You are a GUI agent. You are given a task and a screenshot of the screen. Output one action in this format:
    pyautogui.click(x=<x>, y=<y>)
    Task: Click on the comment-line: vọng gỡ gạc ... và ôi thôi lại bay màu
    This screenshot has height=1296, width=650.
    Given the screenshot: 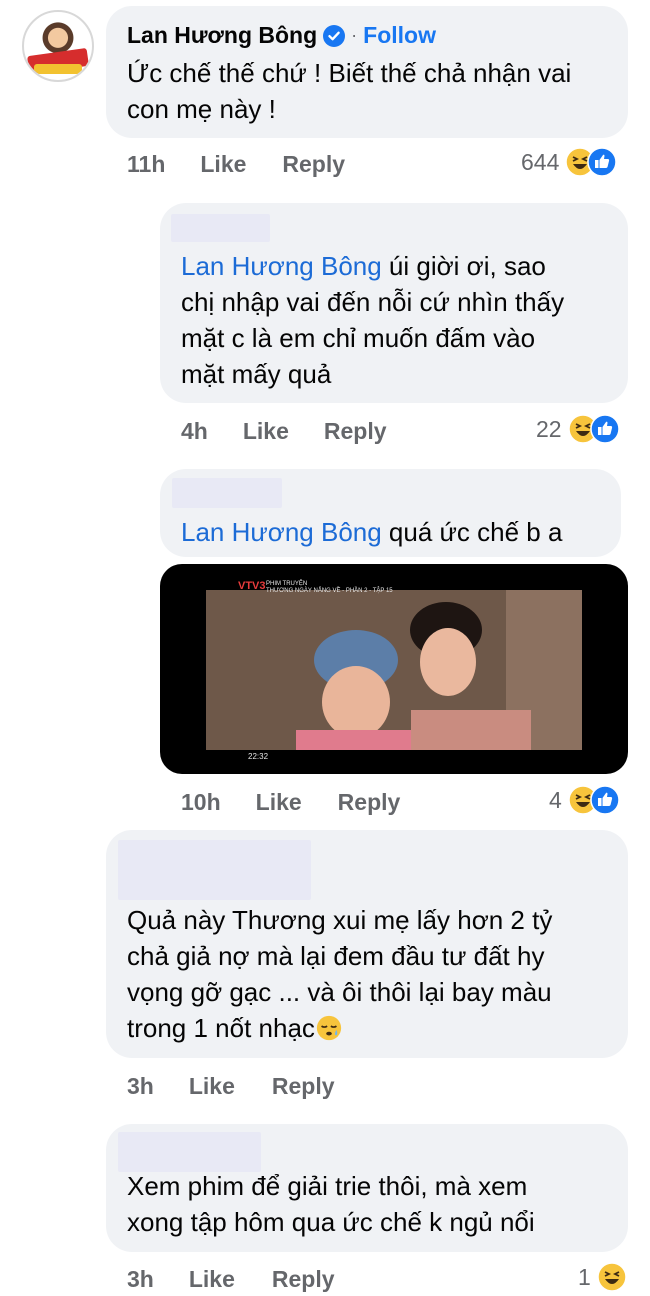 What is the action you would take?
    pyautogui.click(x=339, y=992)
    